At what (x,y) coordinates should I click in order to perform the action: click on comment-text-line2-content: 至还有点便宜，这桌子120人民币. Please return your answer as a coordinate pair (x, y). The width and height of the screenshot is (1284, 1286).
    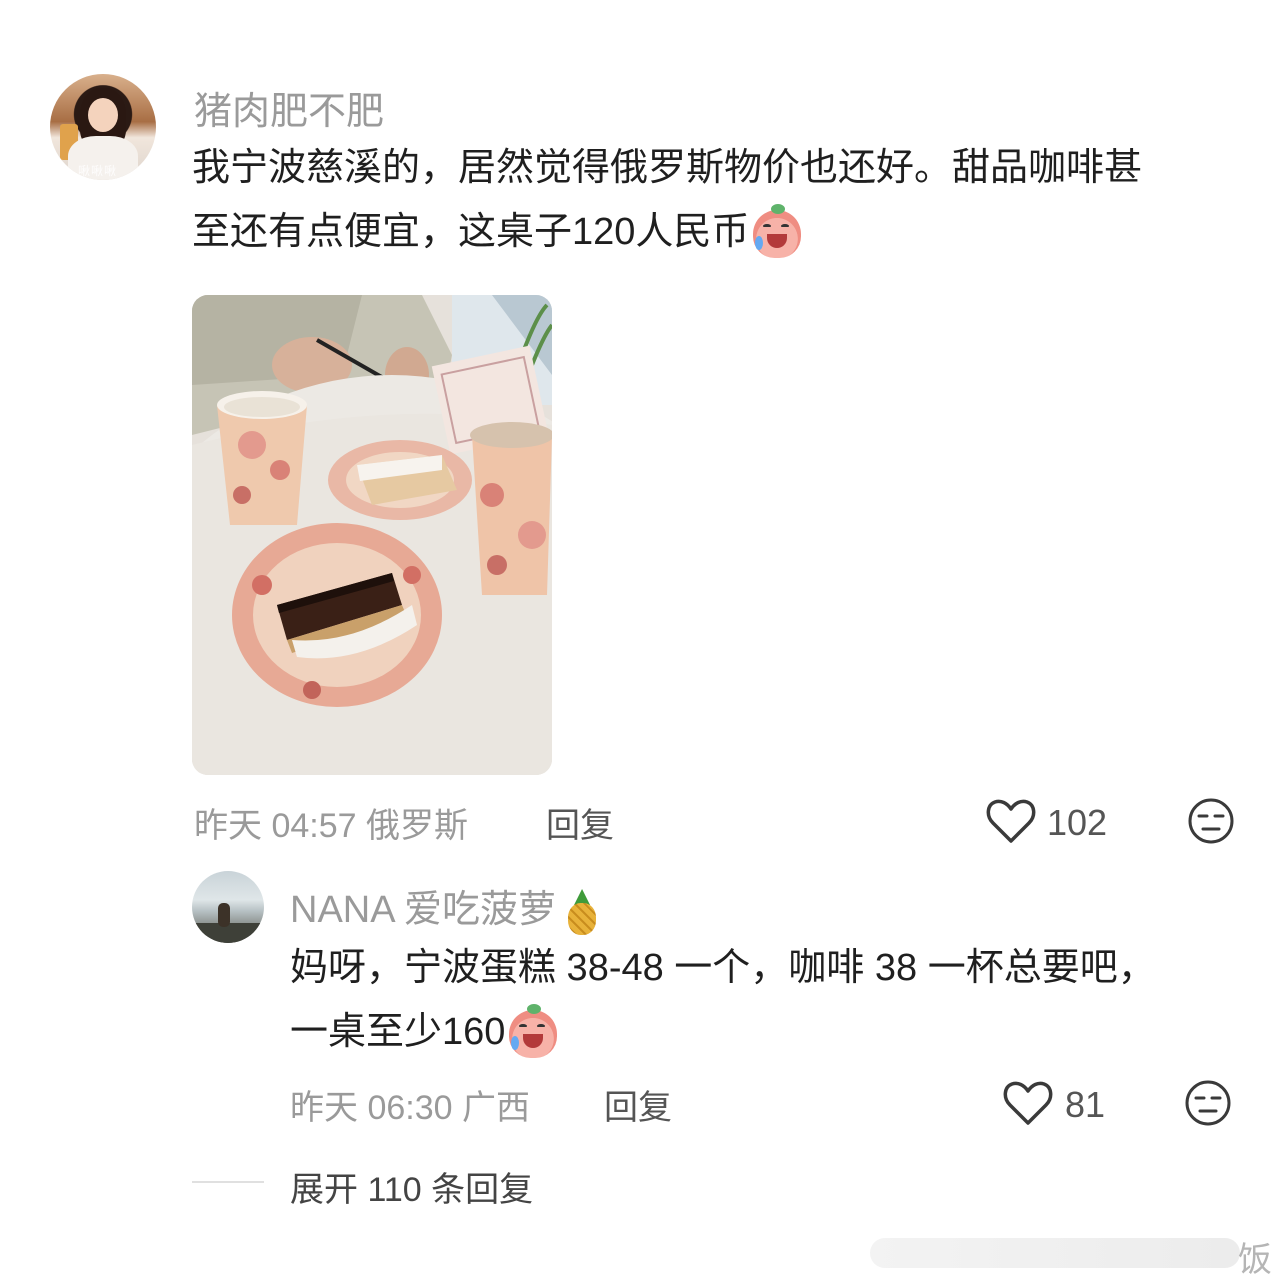
    Looking at the image, I should click on (471, 232).